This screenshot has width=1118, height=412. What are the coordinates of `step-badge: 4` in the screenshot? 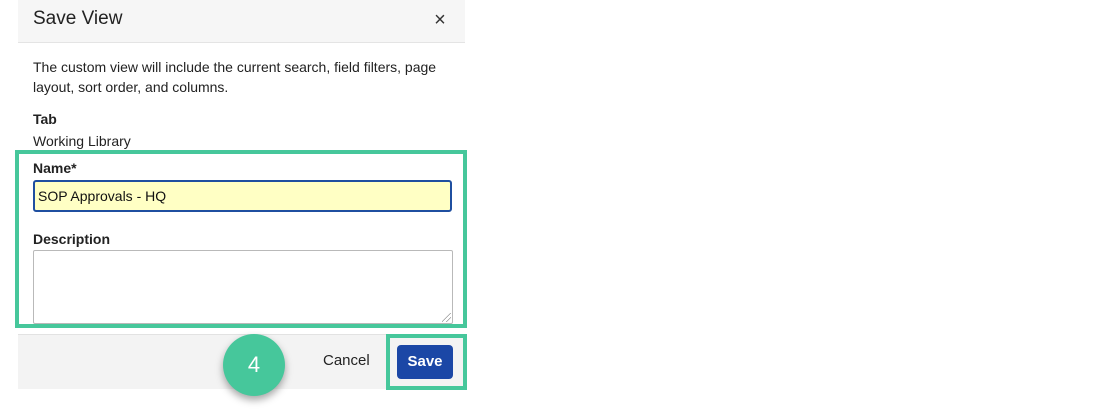 It's located at (254, 365).